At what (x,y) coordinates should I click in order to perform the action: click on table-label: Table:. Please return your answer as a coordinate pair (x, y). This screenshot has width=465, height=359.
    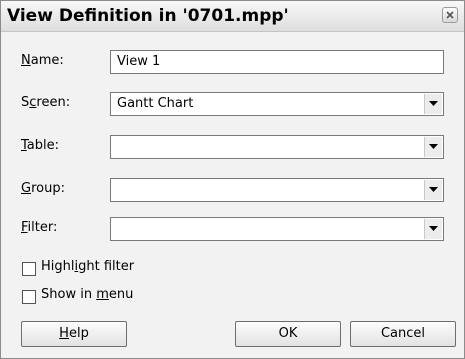
    Looking at the image, I should click on (40, 145).